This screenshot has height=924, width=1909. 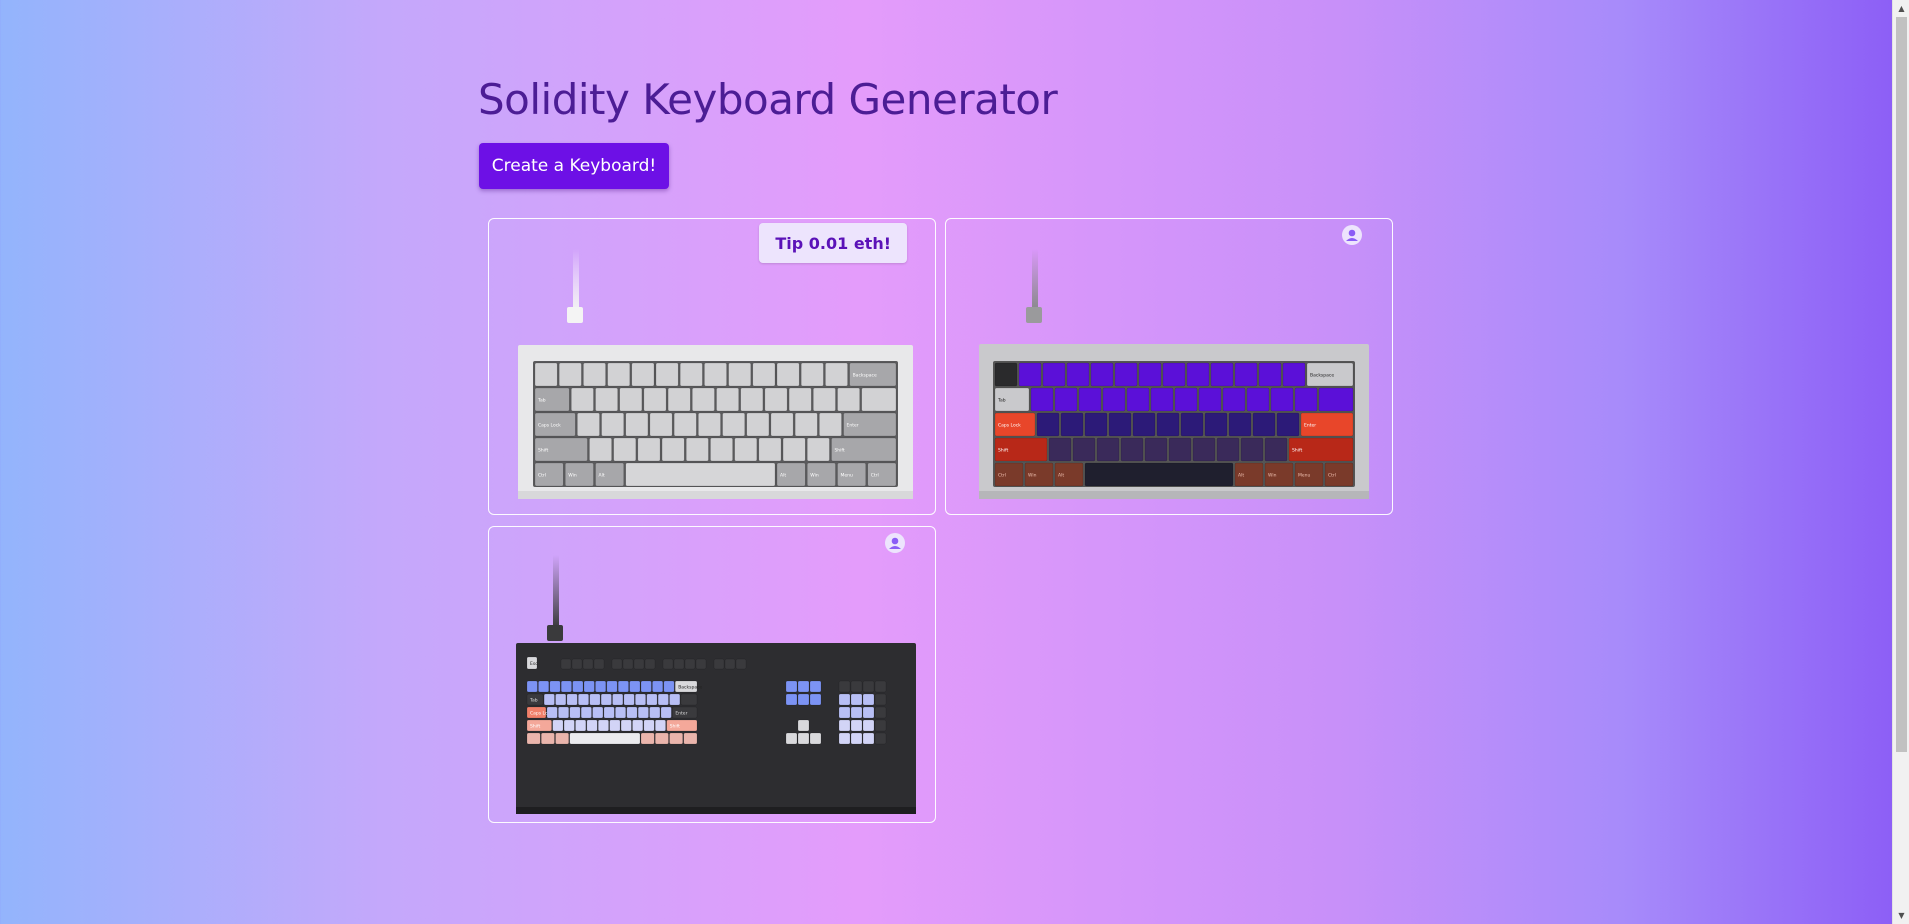 I want to click on scroll-up-arrow-icon: ▲, so click(x=1901, y=8).